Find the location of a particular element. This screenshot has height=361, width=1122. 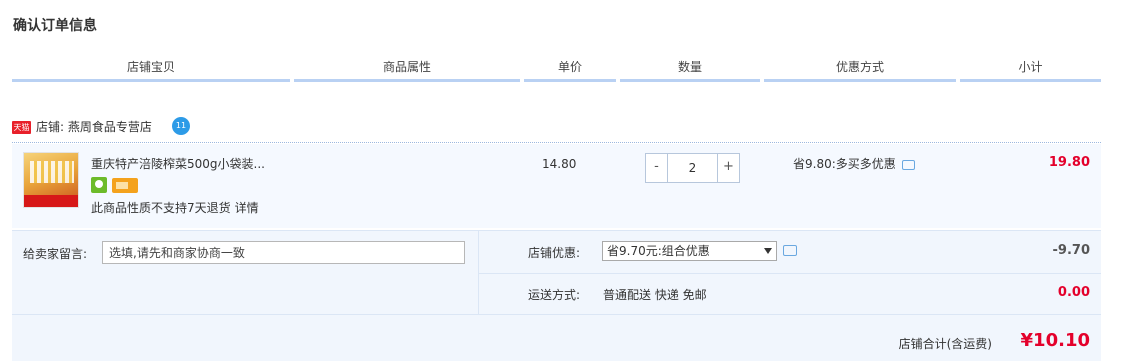

column-header-attributes: 商品属性 is located at coordinates (407, 70).